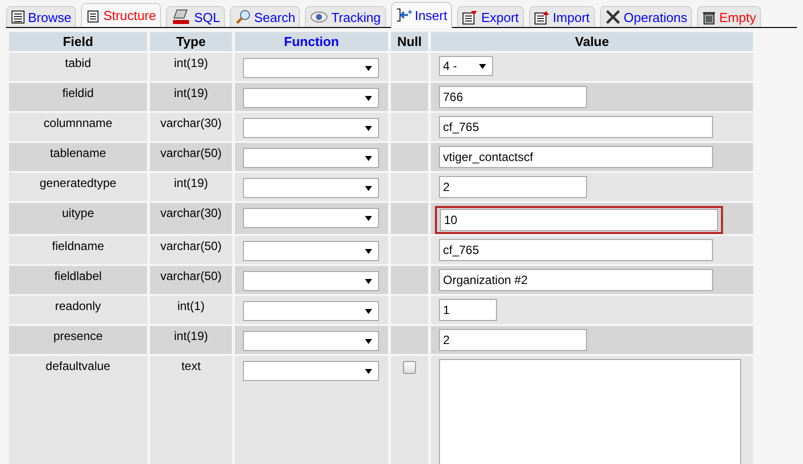  I want to click on value-dropdown: 4 -, so click(466, 66).